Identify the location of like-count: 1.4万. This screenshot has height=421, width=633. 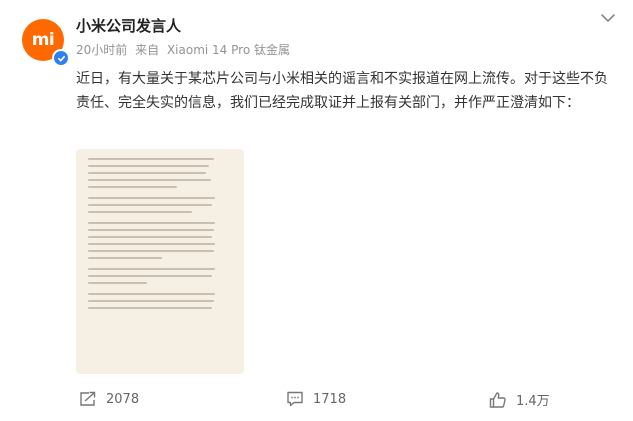
(533, 401).